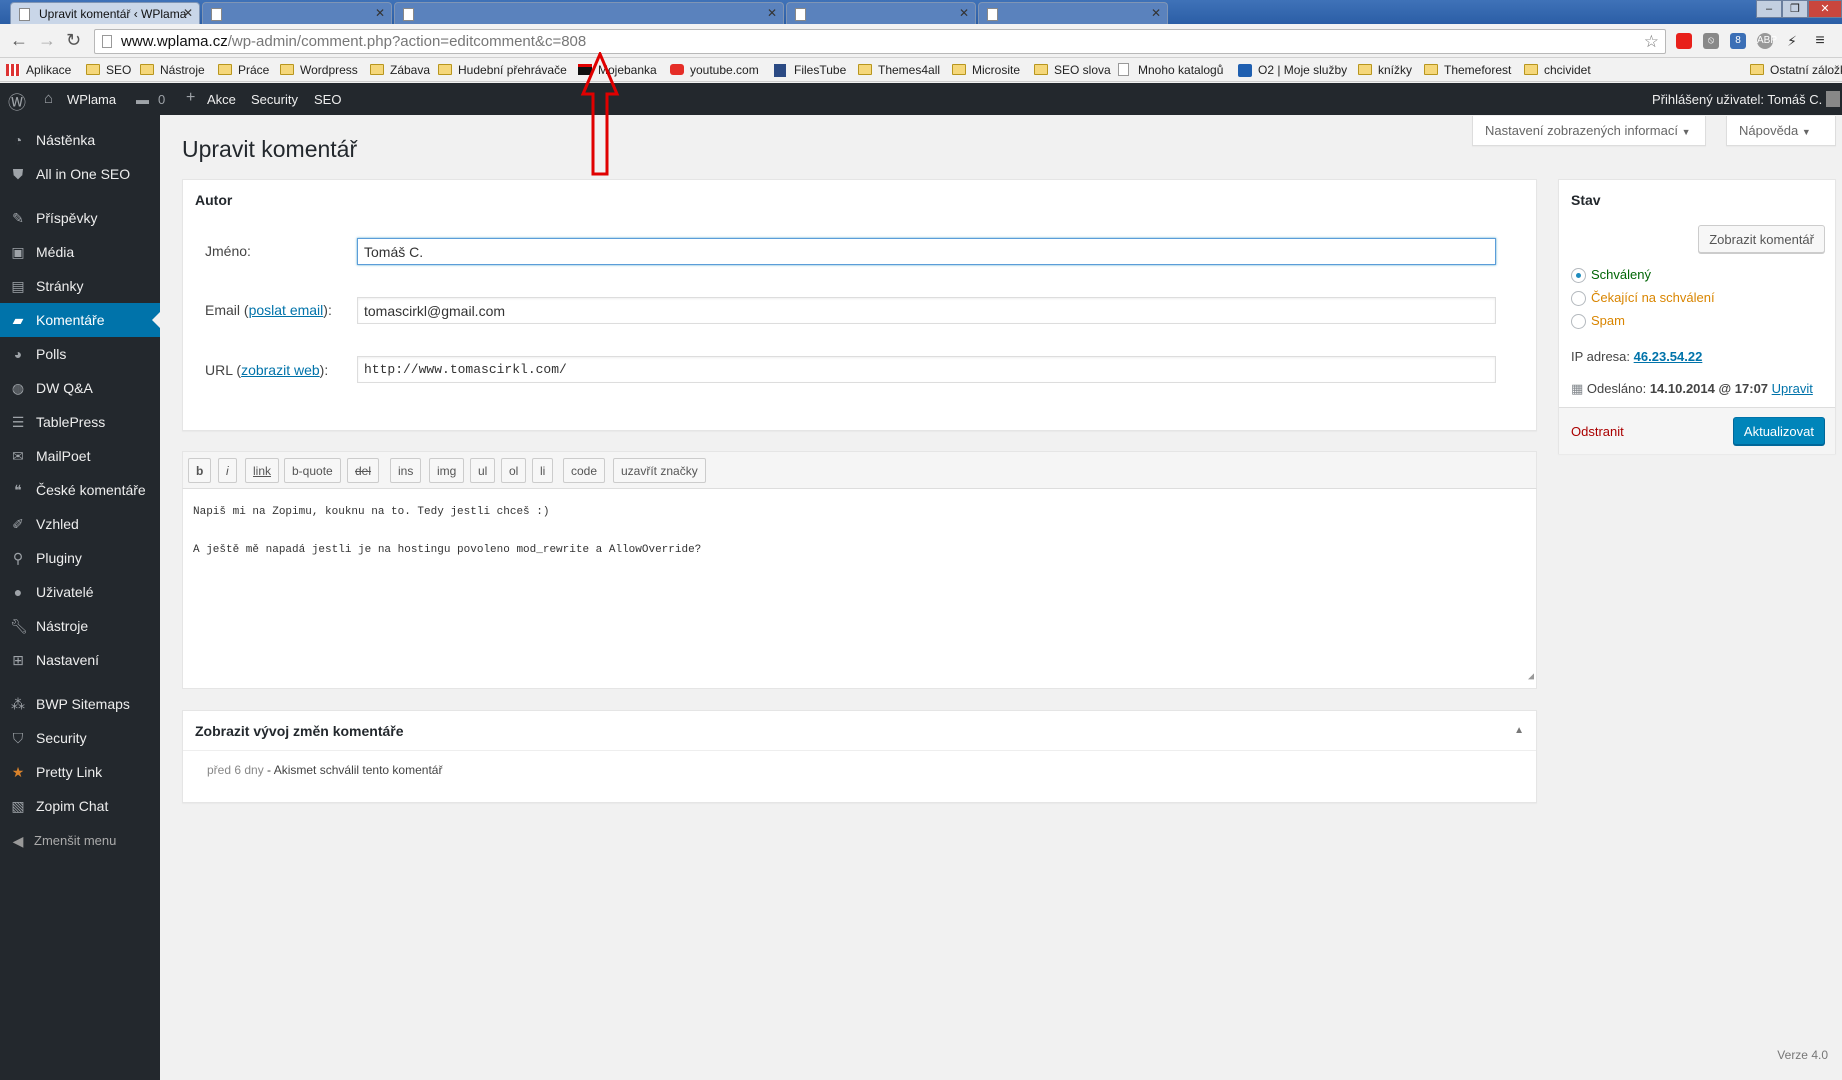 This screenshot has height=1080, width=1842. Describe the element at coordinates (38, 70) in the screenshot. I see `bookmark-apps: Aplikace` at that location.